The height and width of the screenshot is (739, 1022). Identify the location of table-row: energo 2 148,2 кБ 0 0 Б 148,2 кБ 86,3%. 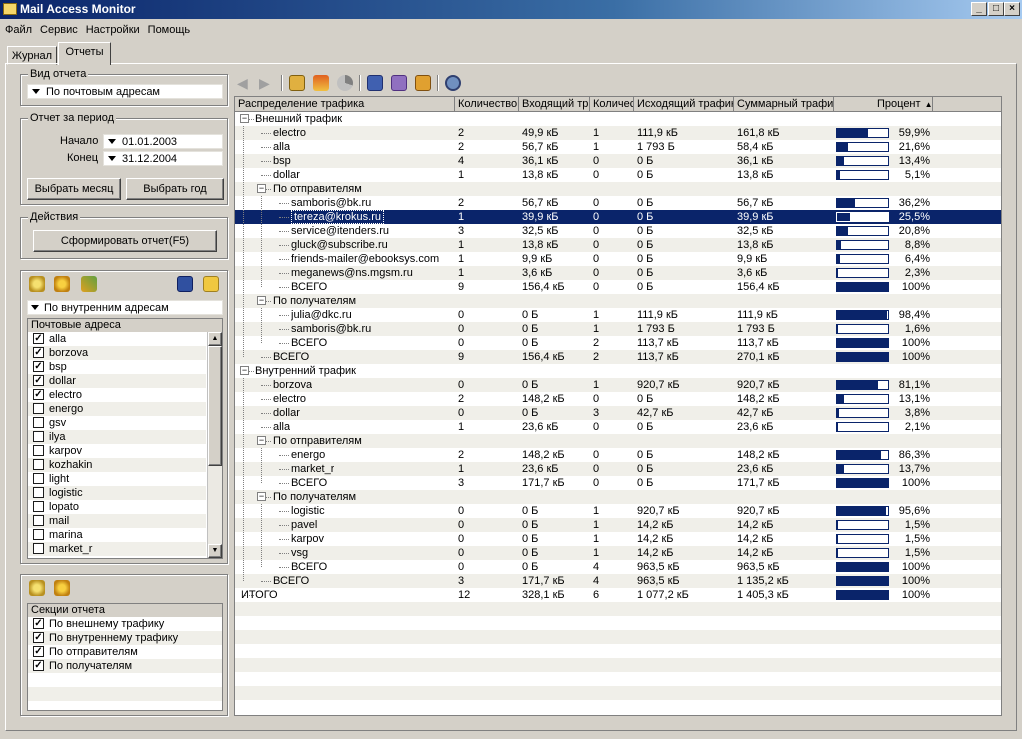
(618, 455).